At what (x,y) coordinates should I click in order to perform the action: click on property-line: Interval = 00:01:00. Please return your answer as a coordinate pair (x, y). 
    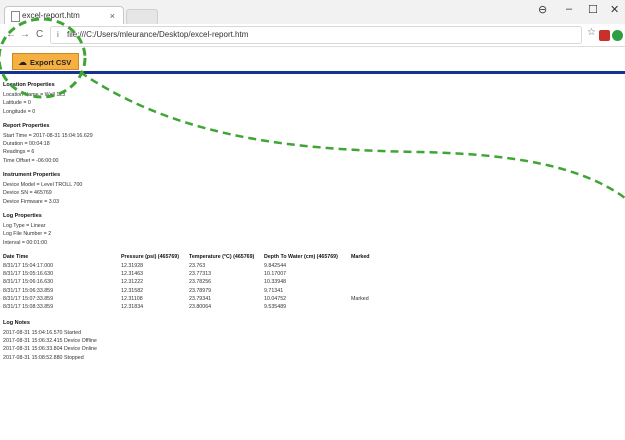
    Looking at the image, I should click on (25, 242).